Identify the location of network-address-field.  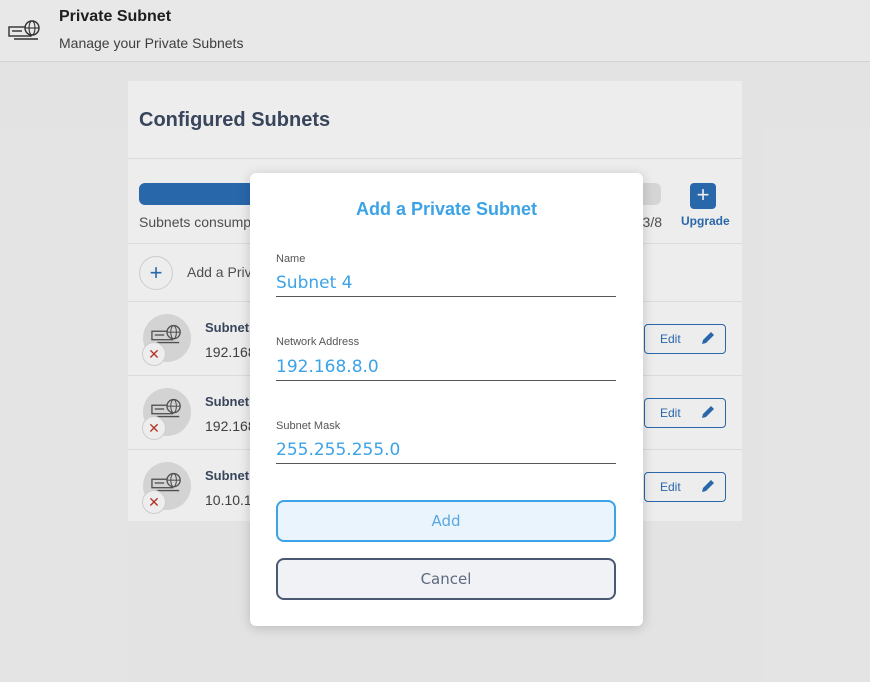
(446, 367).